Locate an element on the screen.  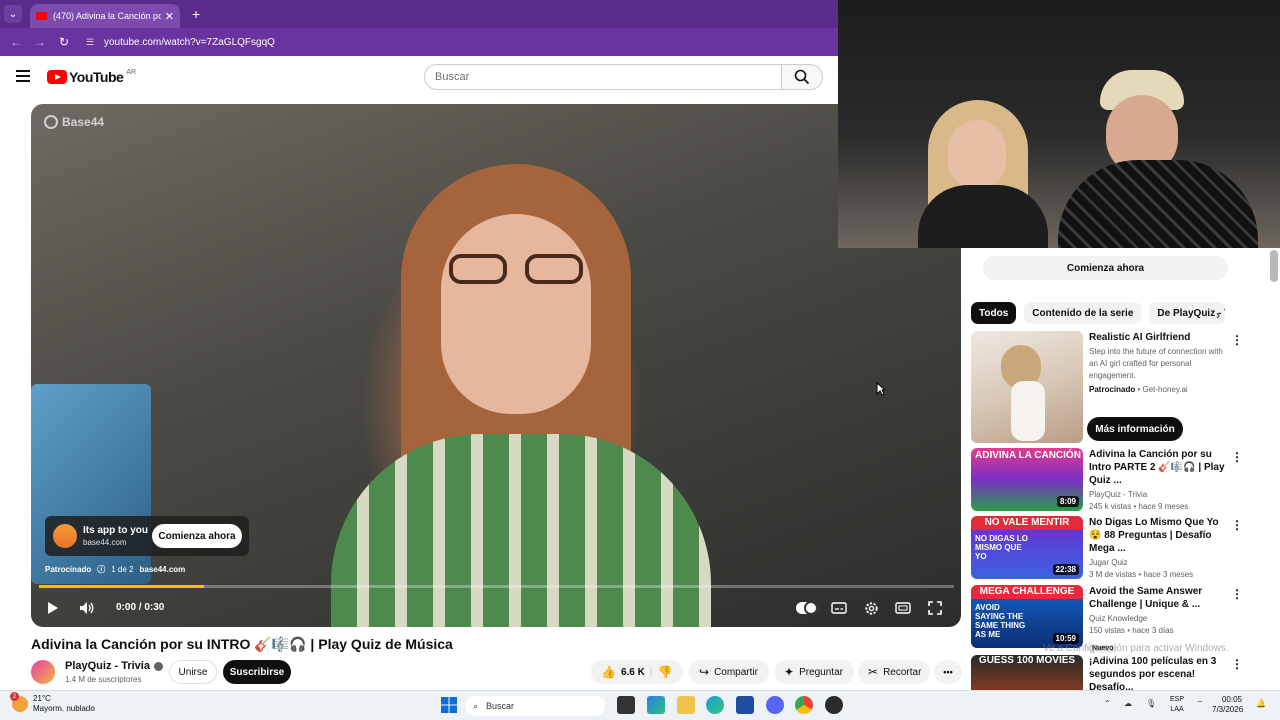
system-clock: 00:05 7/3/2026 is located at coordinates (1227, 705).